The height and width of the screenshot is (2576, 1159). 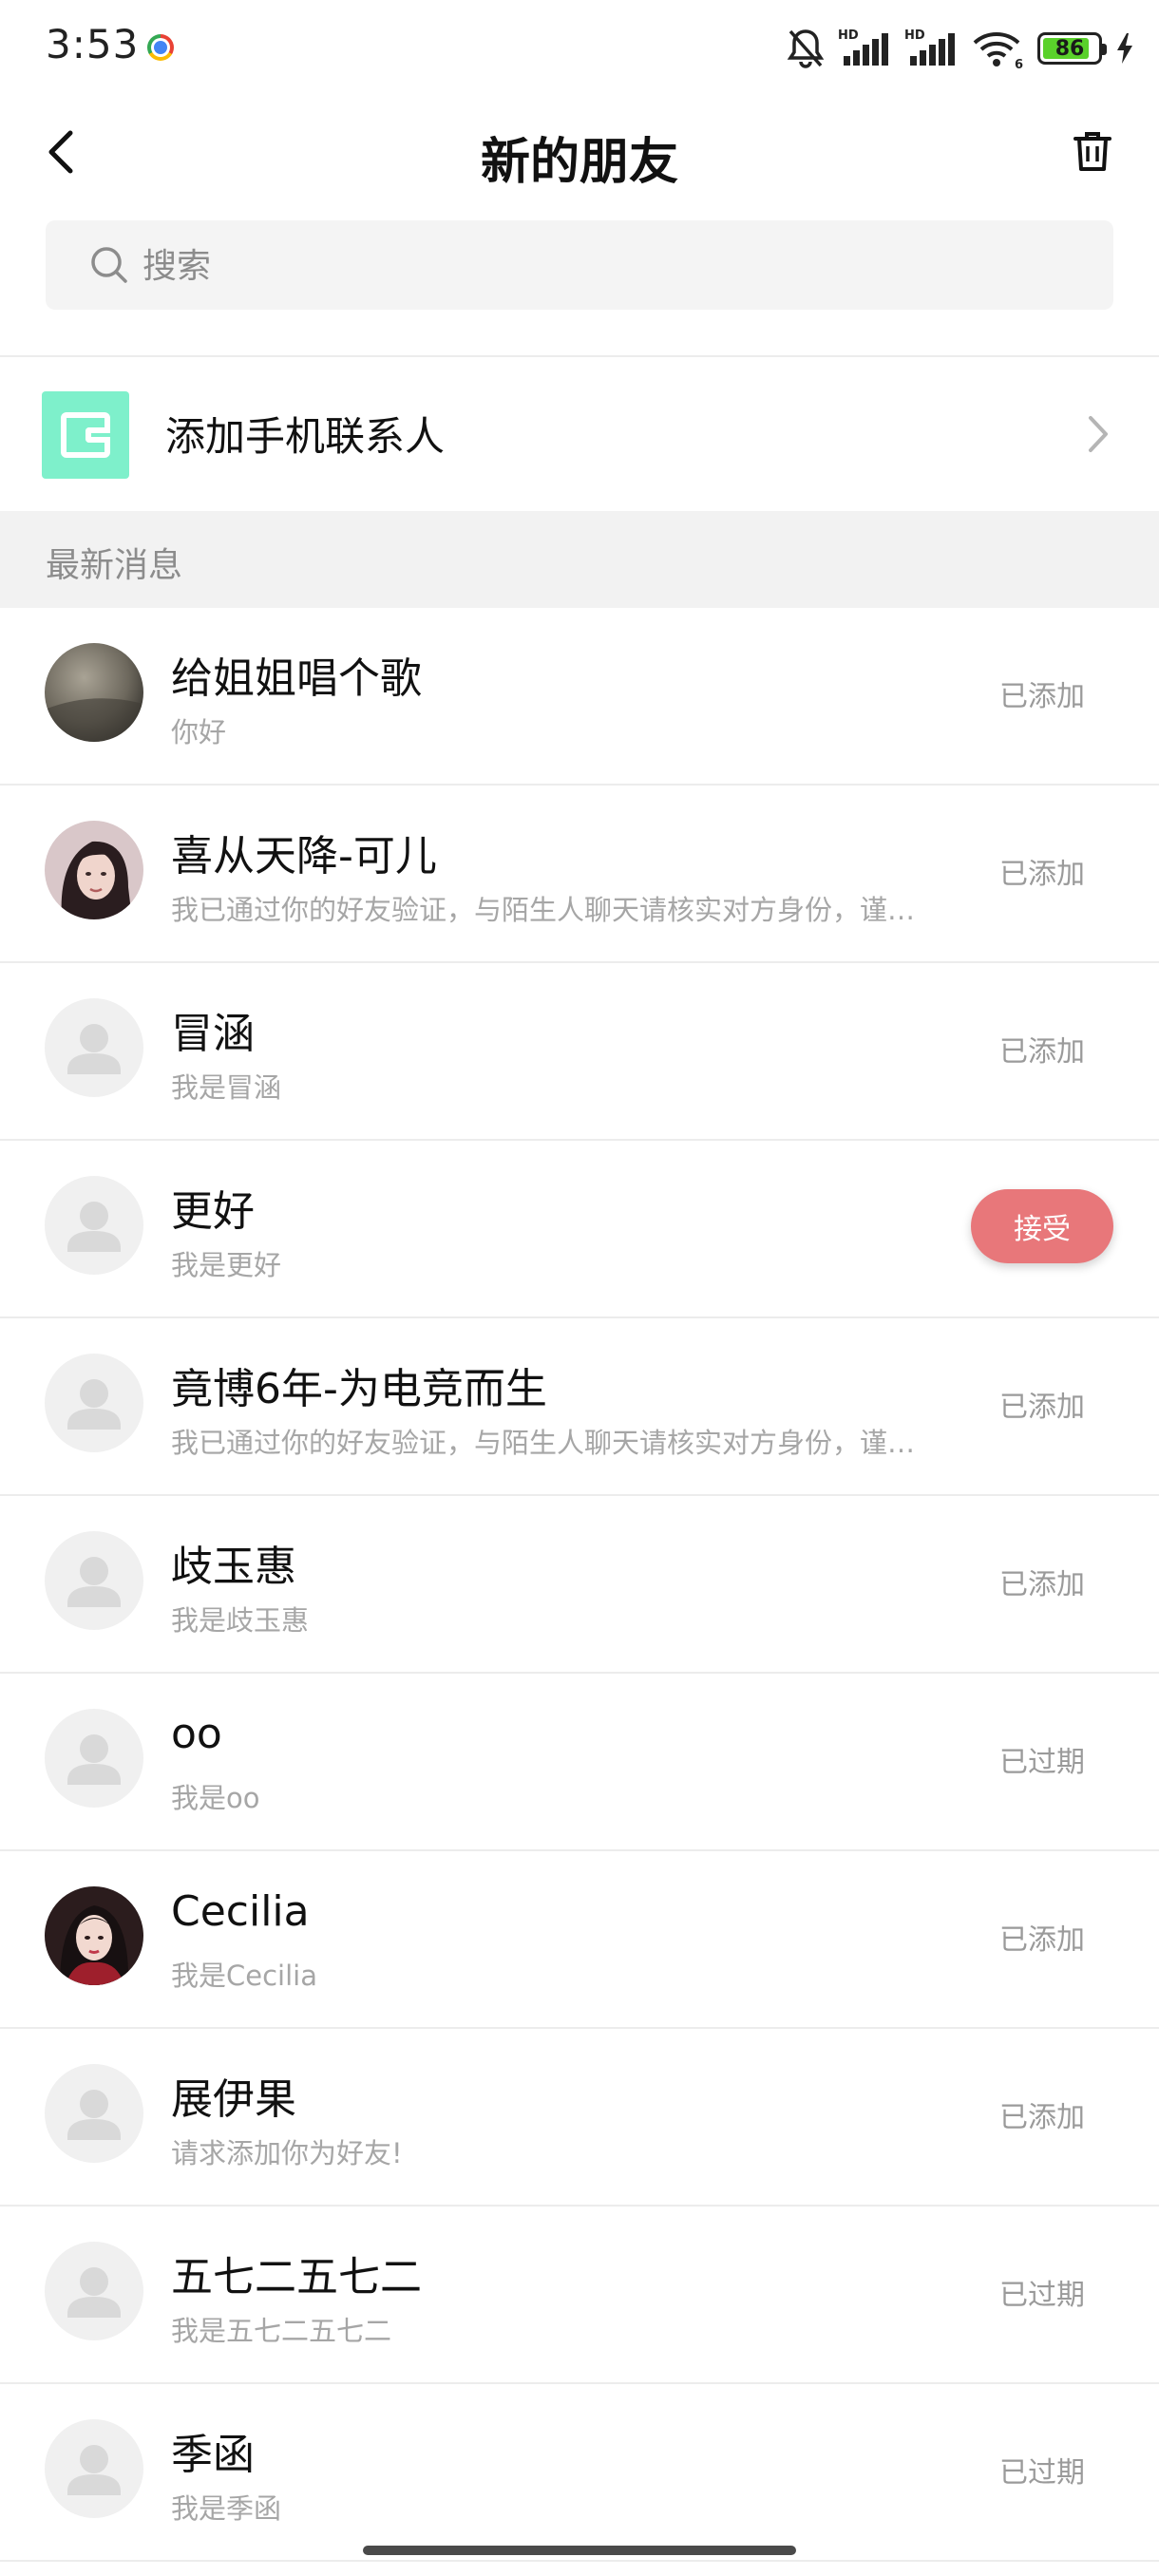 I want to click on chevron-right-icon, so click(x=1098, y=434).